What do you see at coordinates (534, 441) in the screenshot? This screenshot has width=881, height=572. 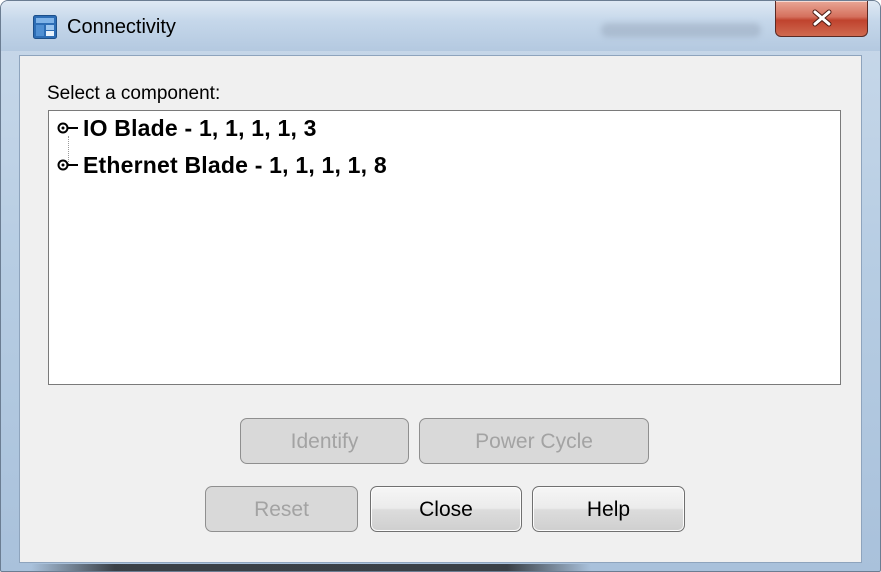 I see `power-cycle-button: Power Cycle` at bounding box center [534, 441].